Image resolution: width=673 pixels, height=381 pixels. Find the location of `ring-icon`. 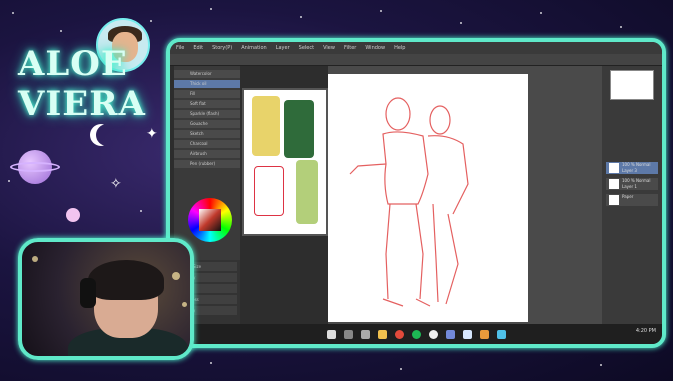

ring-icon is located at coordinates (35, 167).